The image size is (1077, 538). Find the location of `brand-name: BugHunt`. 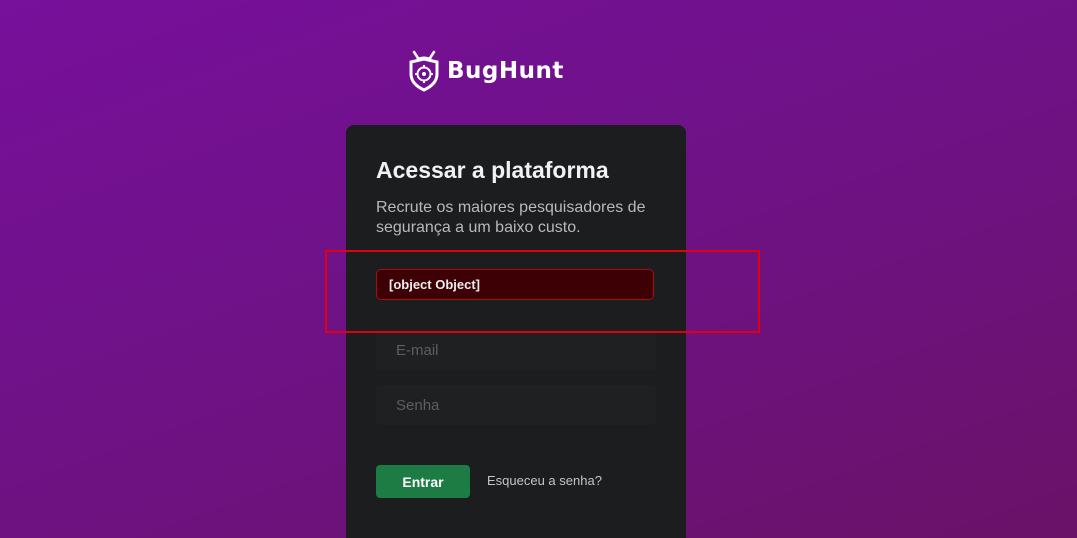

brand-name: BugHunt is located at coordinates (505, 71).